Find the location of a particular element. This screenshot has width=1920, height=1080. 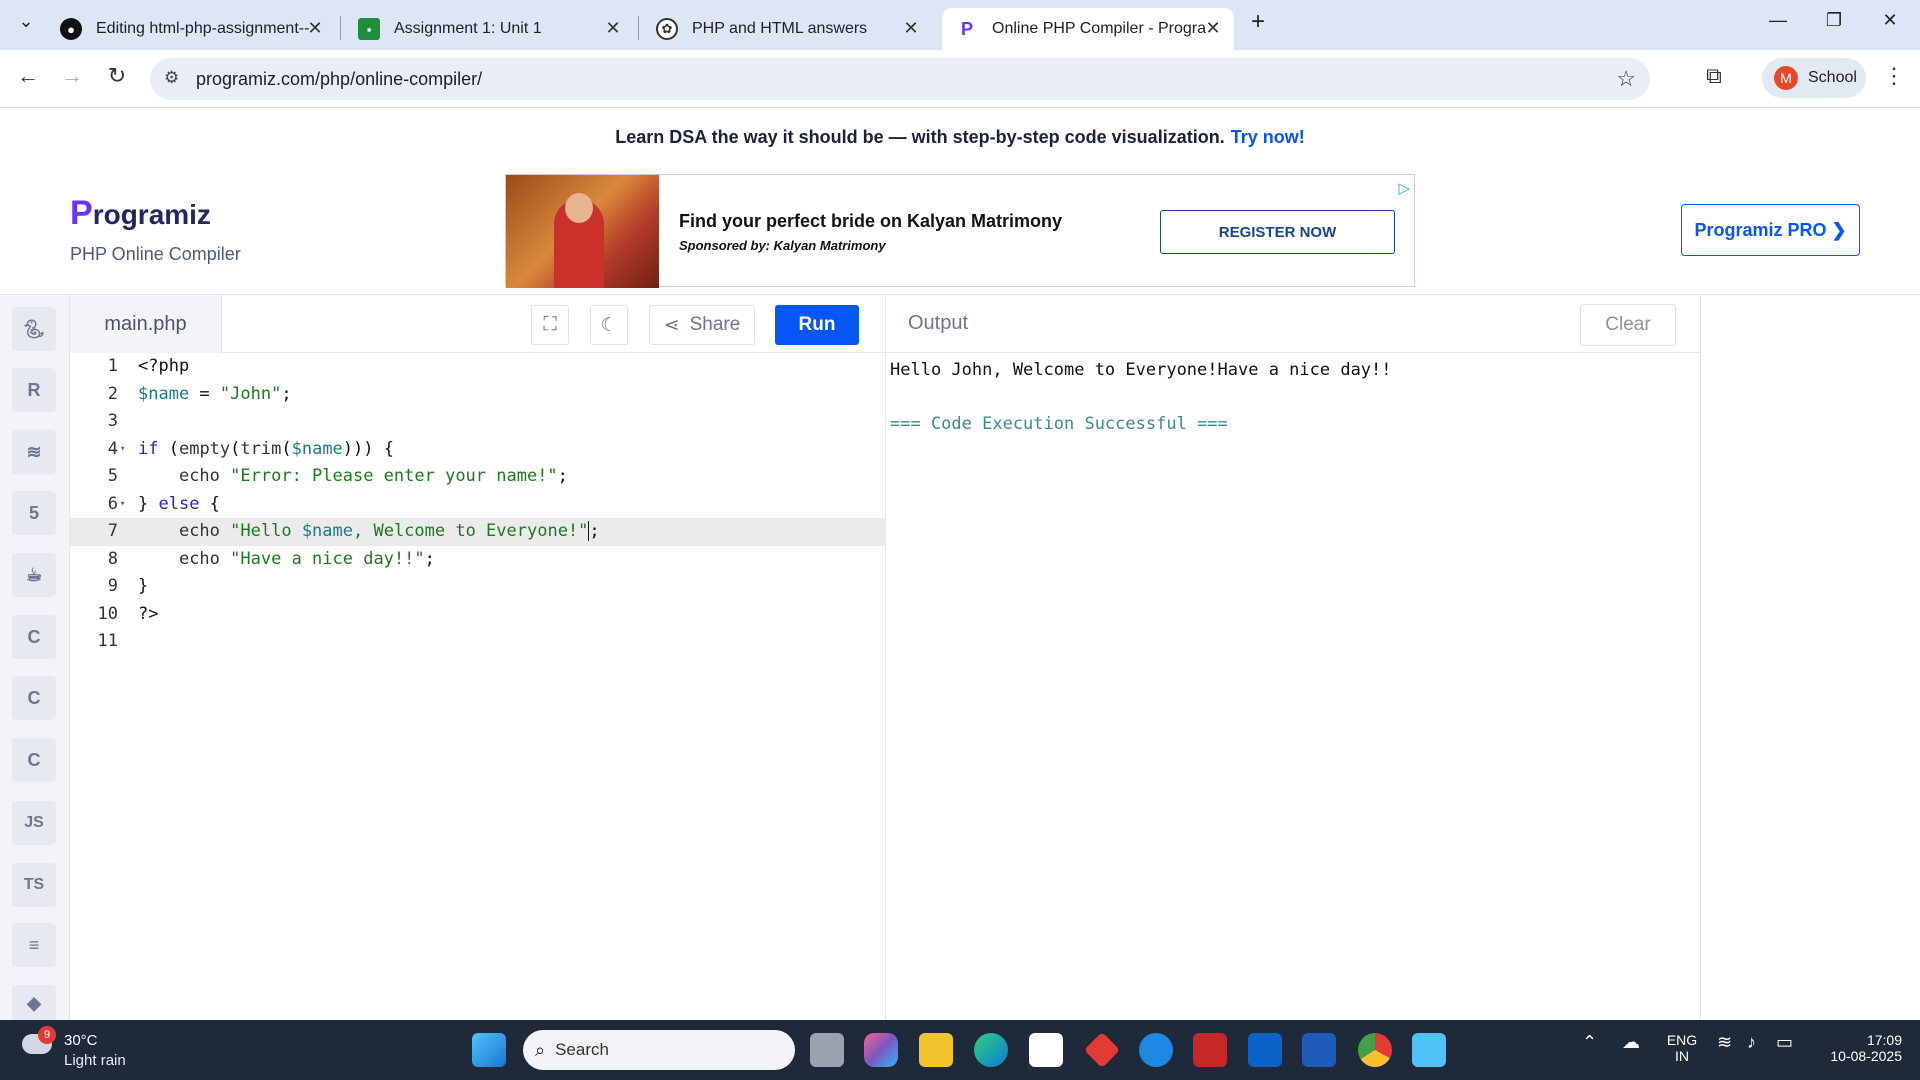

run-button: Run is located at coordinates (817, 325).